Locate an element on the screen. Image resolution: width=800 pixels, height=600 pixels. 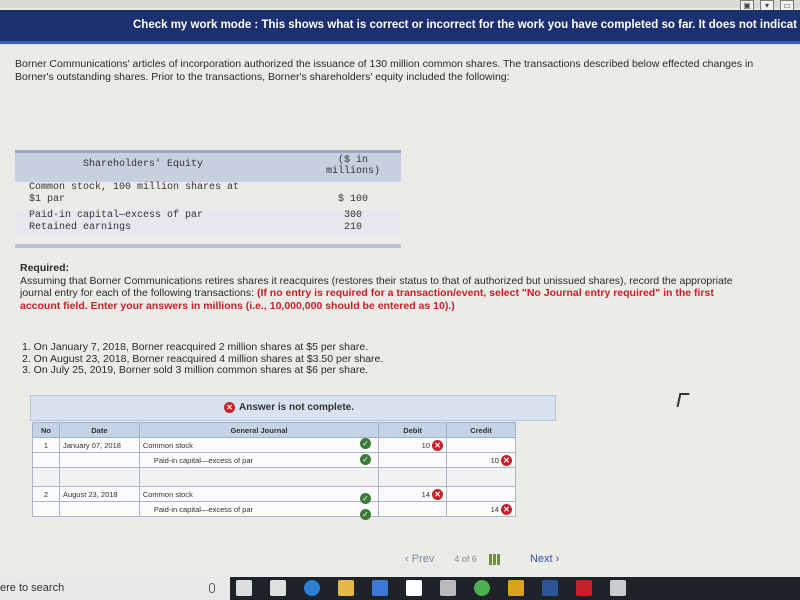
entry-credit: 10 ✕ is located at coordinates (481, 460).